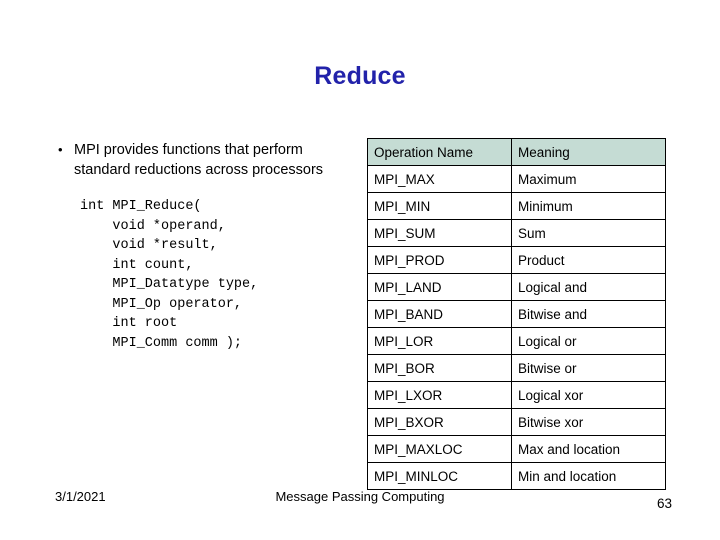  What do you see at coordinates (588, 314) in the screenshot?
I see `cell-meaning: Bitwise and` at bounding box center [588, 314].